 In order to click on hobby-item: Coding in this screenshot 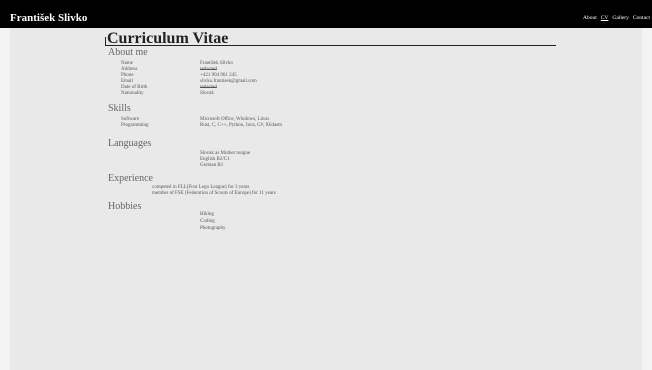, I will do `click(207, 221)`.